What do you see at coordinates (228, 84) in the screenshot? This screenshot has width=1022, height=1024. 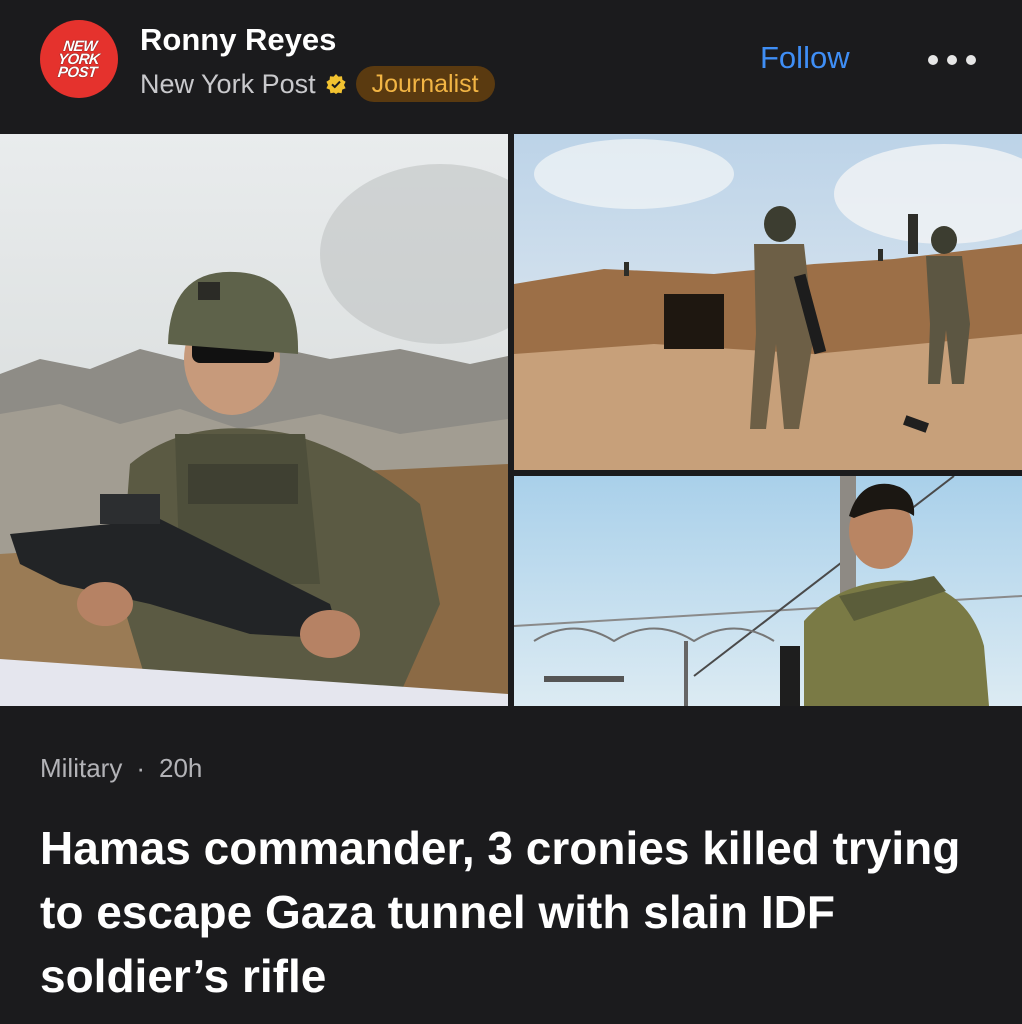 I see `publication-name: New York Post` at bounding box center [228, 84].